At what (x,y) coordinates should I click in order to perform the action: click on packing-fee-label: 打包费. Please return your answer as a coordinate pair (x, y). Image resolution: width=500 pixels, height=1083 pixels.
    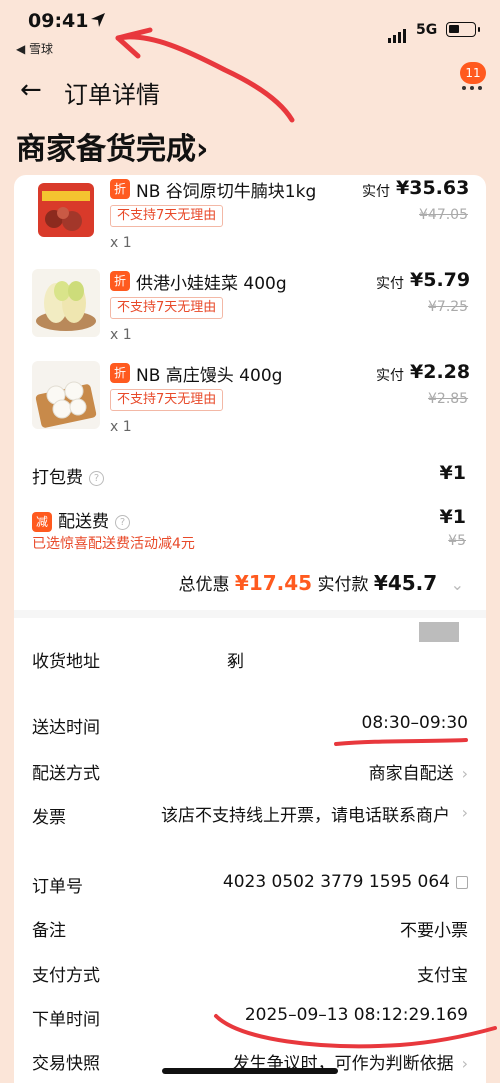
    Looking at the image, I should click on (57, 478).